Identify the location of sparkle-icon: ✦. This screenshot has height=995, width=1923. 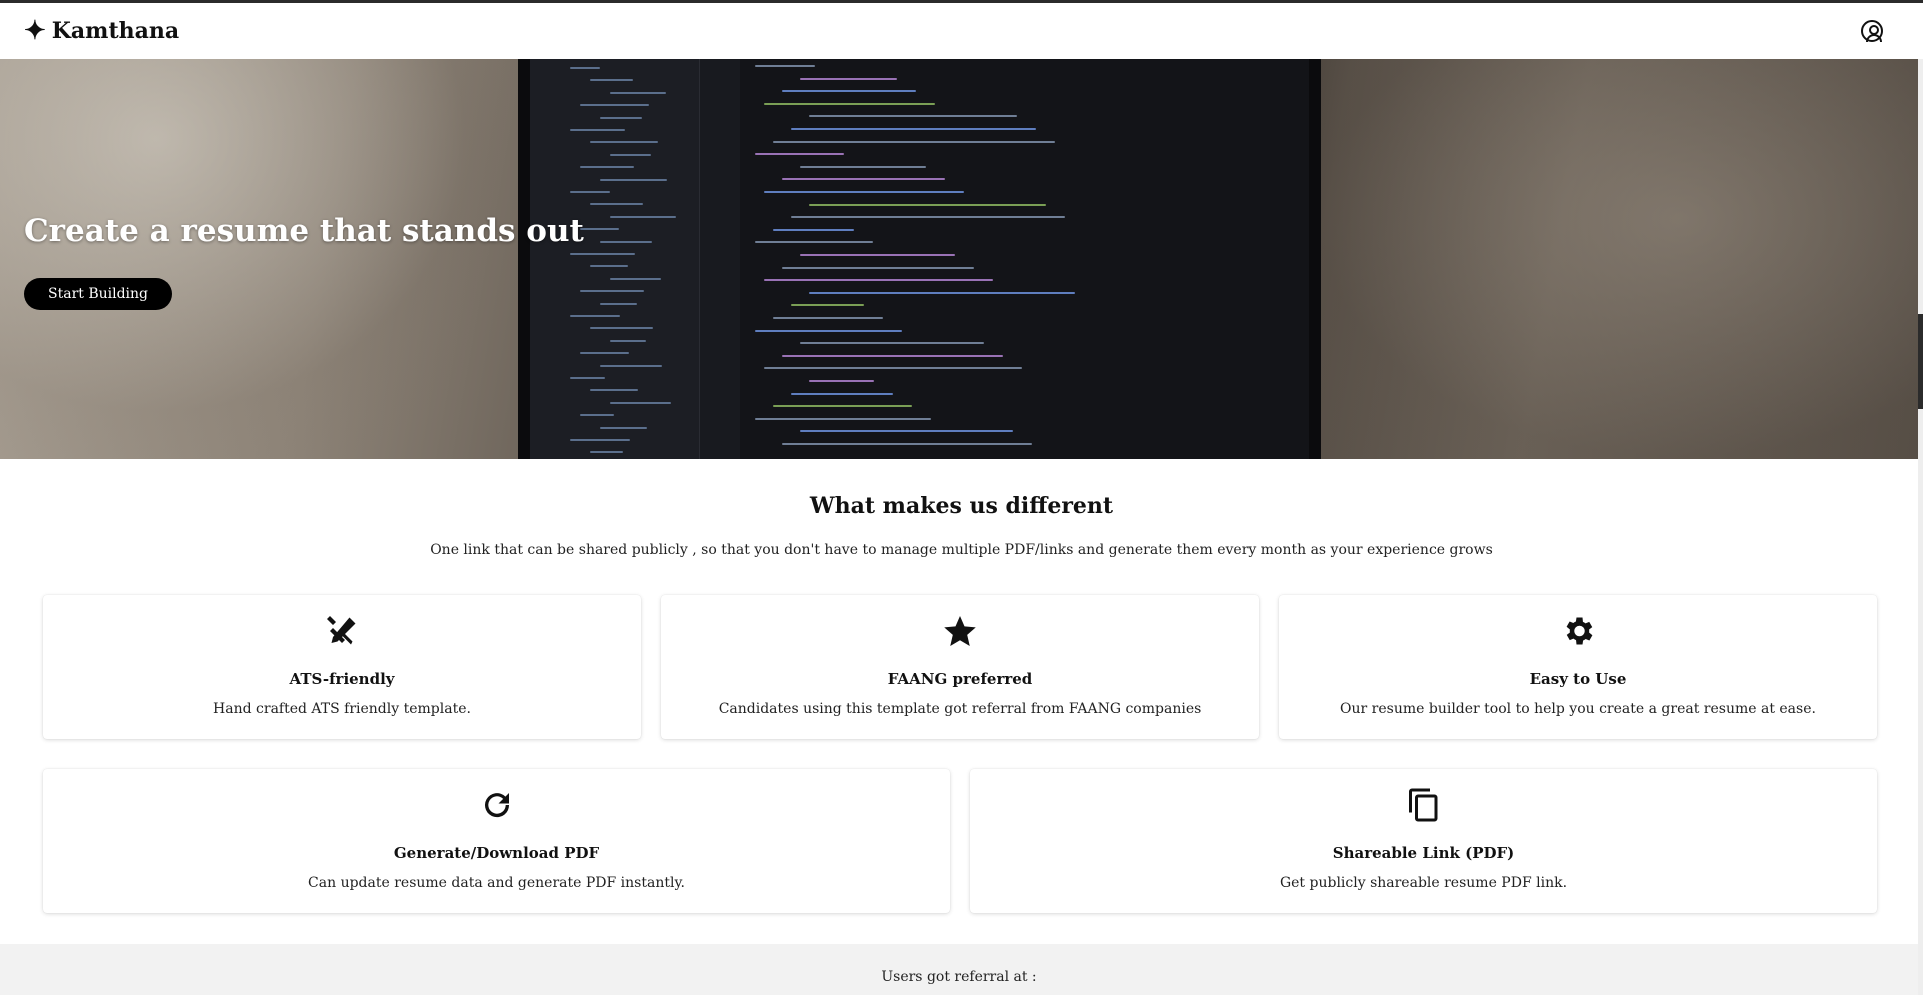
(35, 31).